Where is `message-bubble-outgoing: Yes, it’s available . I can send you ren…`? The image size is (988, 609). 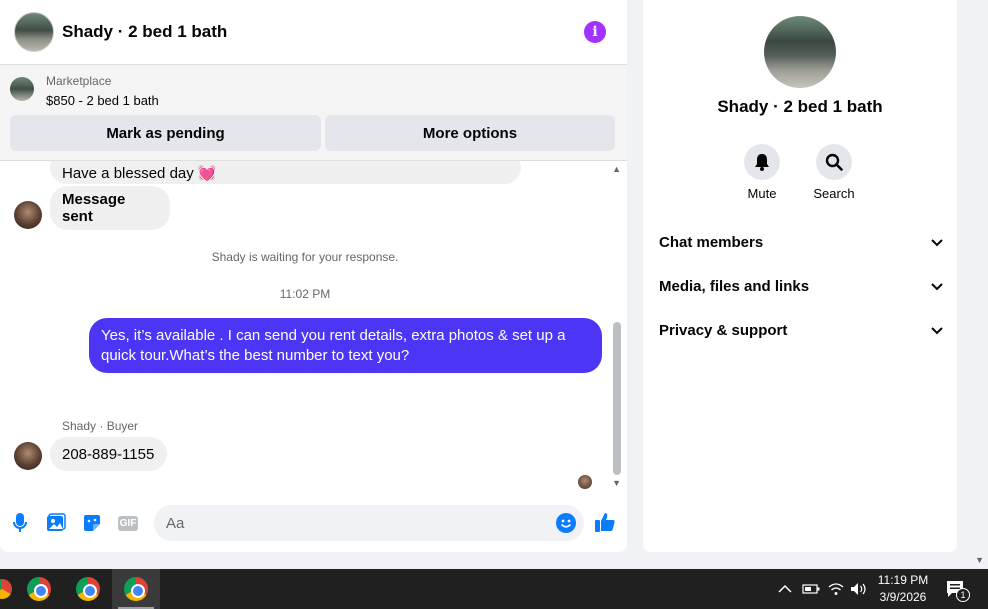 message-bubble-outgoing: Yes, it’s available . I can send you ren… is located at coordinates (345, 345).